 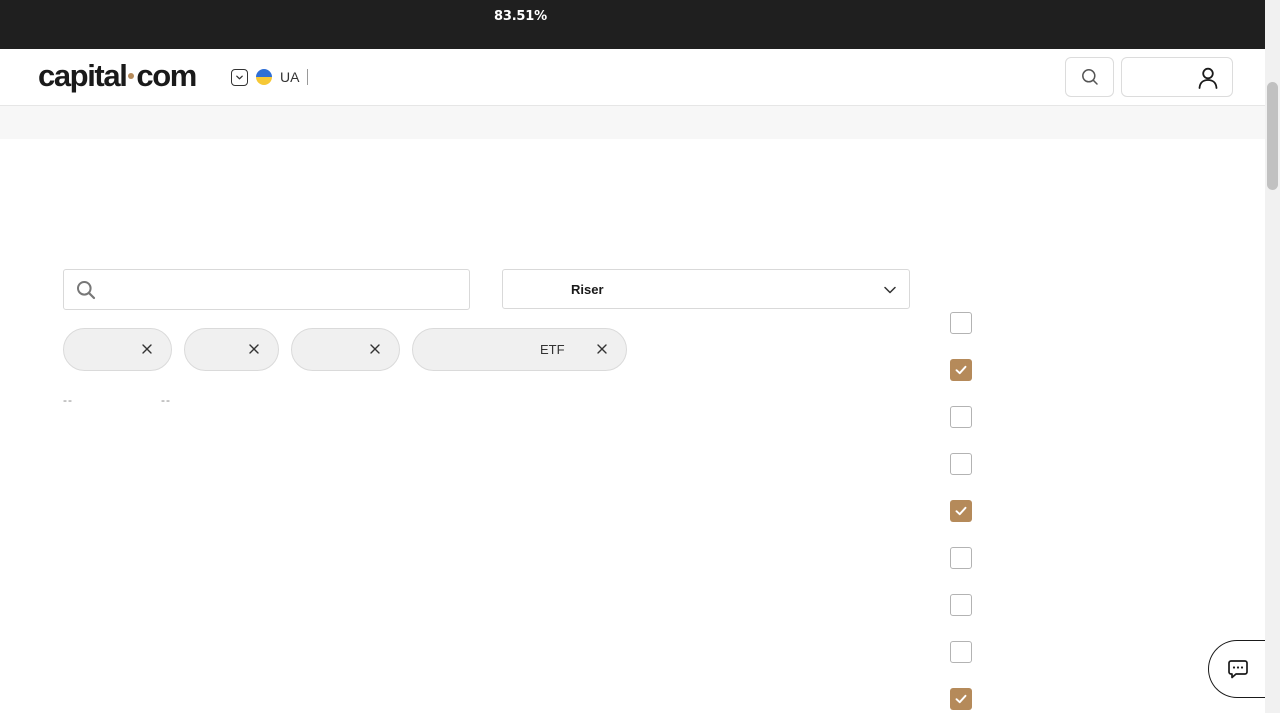 What do you see at coordinates (552, 349) in the screenshot?
I see `filter-chip-label: ETF` at bounding box center [552, 349].